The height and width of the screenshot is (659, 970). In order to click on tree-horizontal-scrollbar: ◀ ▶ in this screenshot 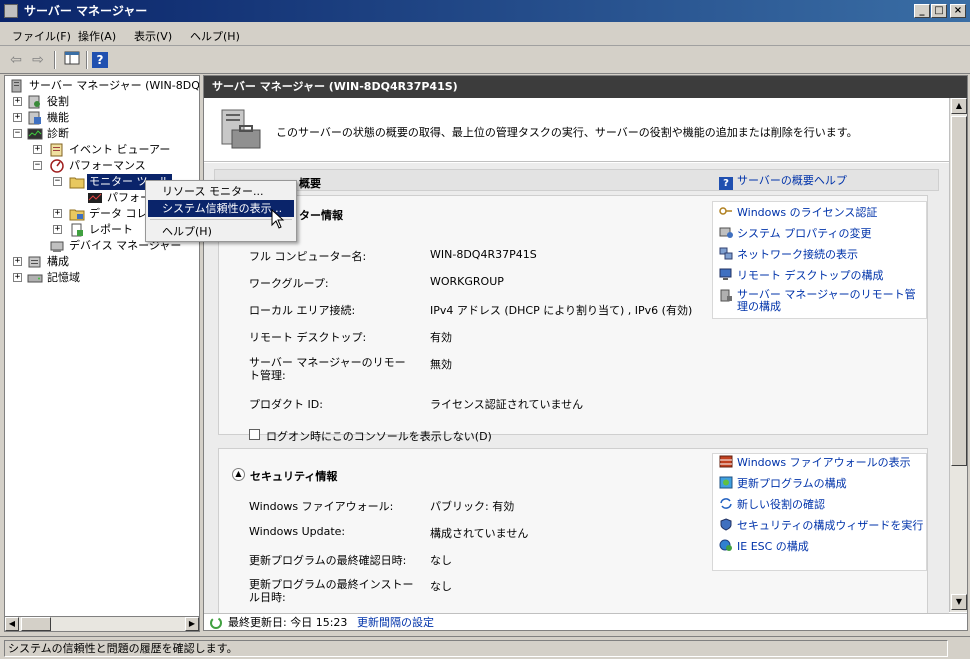, I will do `click(102, 624)`.